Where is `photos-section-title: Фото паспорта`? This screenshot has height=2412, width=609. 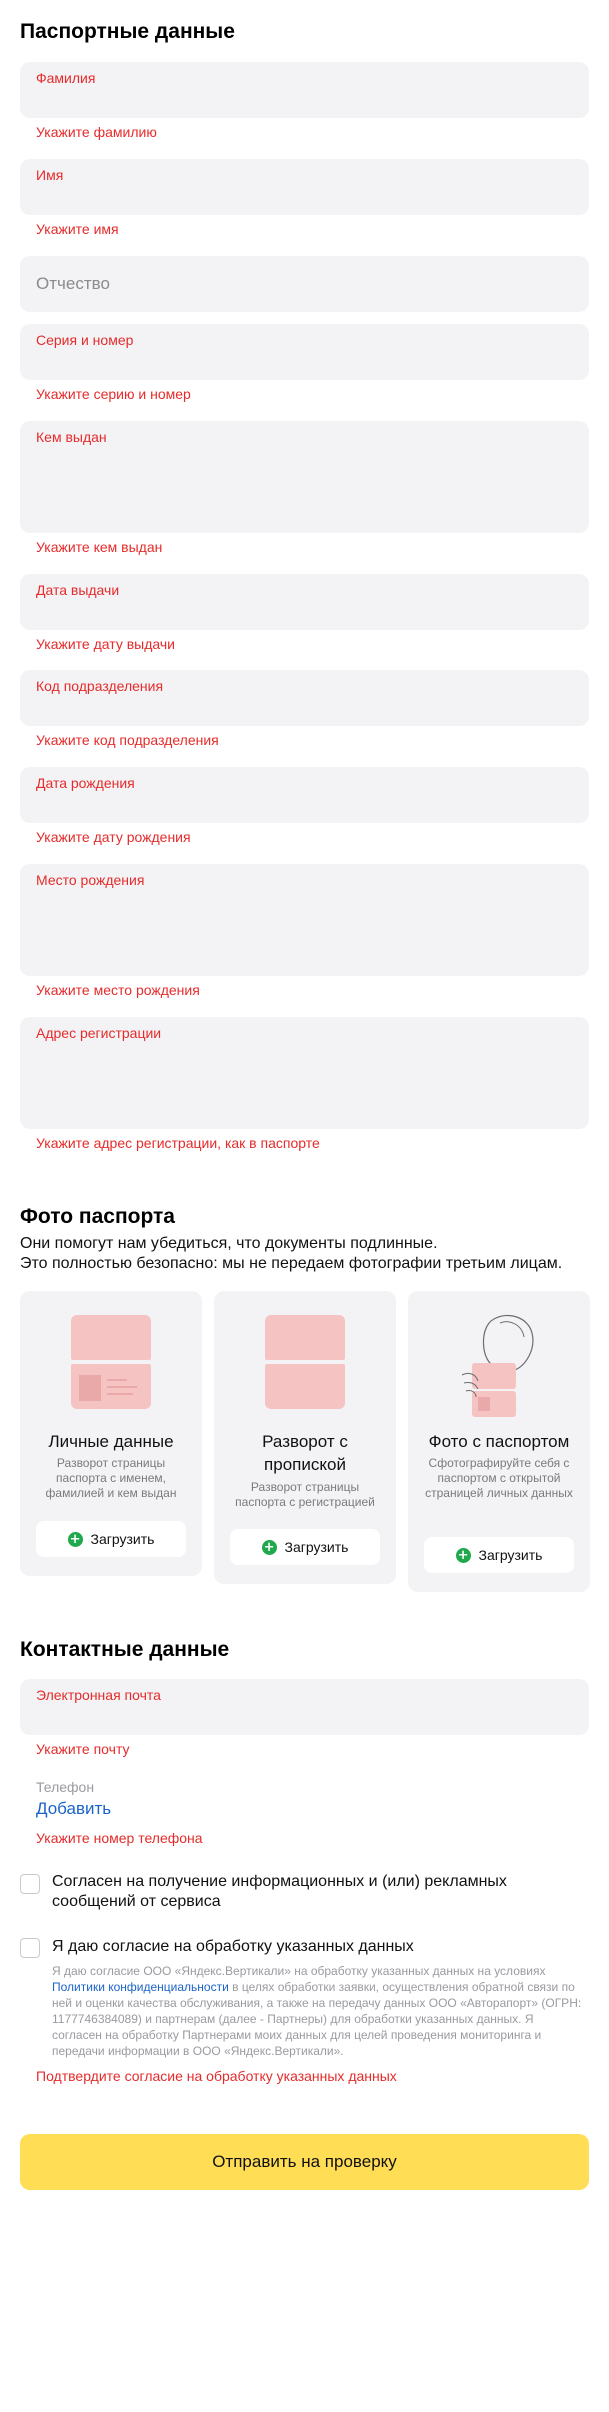
photos-section-title: Фото паспорта is located at coordinates (97, 1216).